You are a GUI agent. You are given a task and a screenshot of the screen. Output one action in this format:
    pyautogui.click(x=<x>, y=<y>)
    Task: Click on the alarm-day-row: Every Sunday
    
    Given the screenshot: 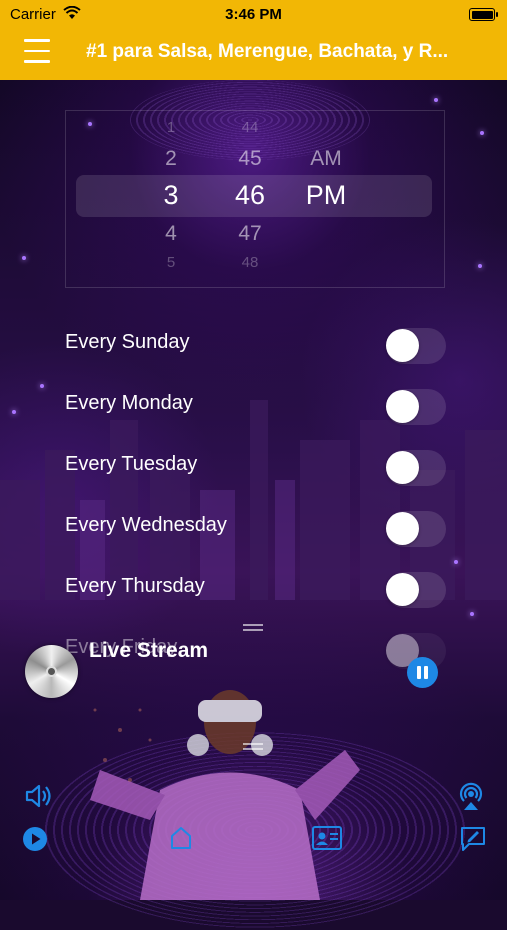 What is the action you would take?
    pyautogui.click(x=253, y=359)
    